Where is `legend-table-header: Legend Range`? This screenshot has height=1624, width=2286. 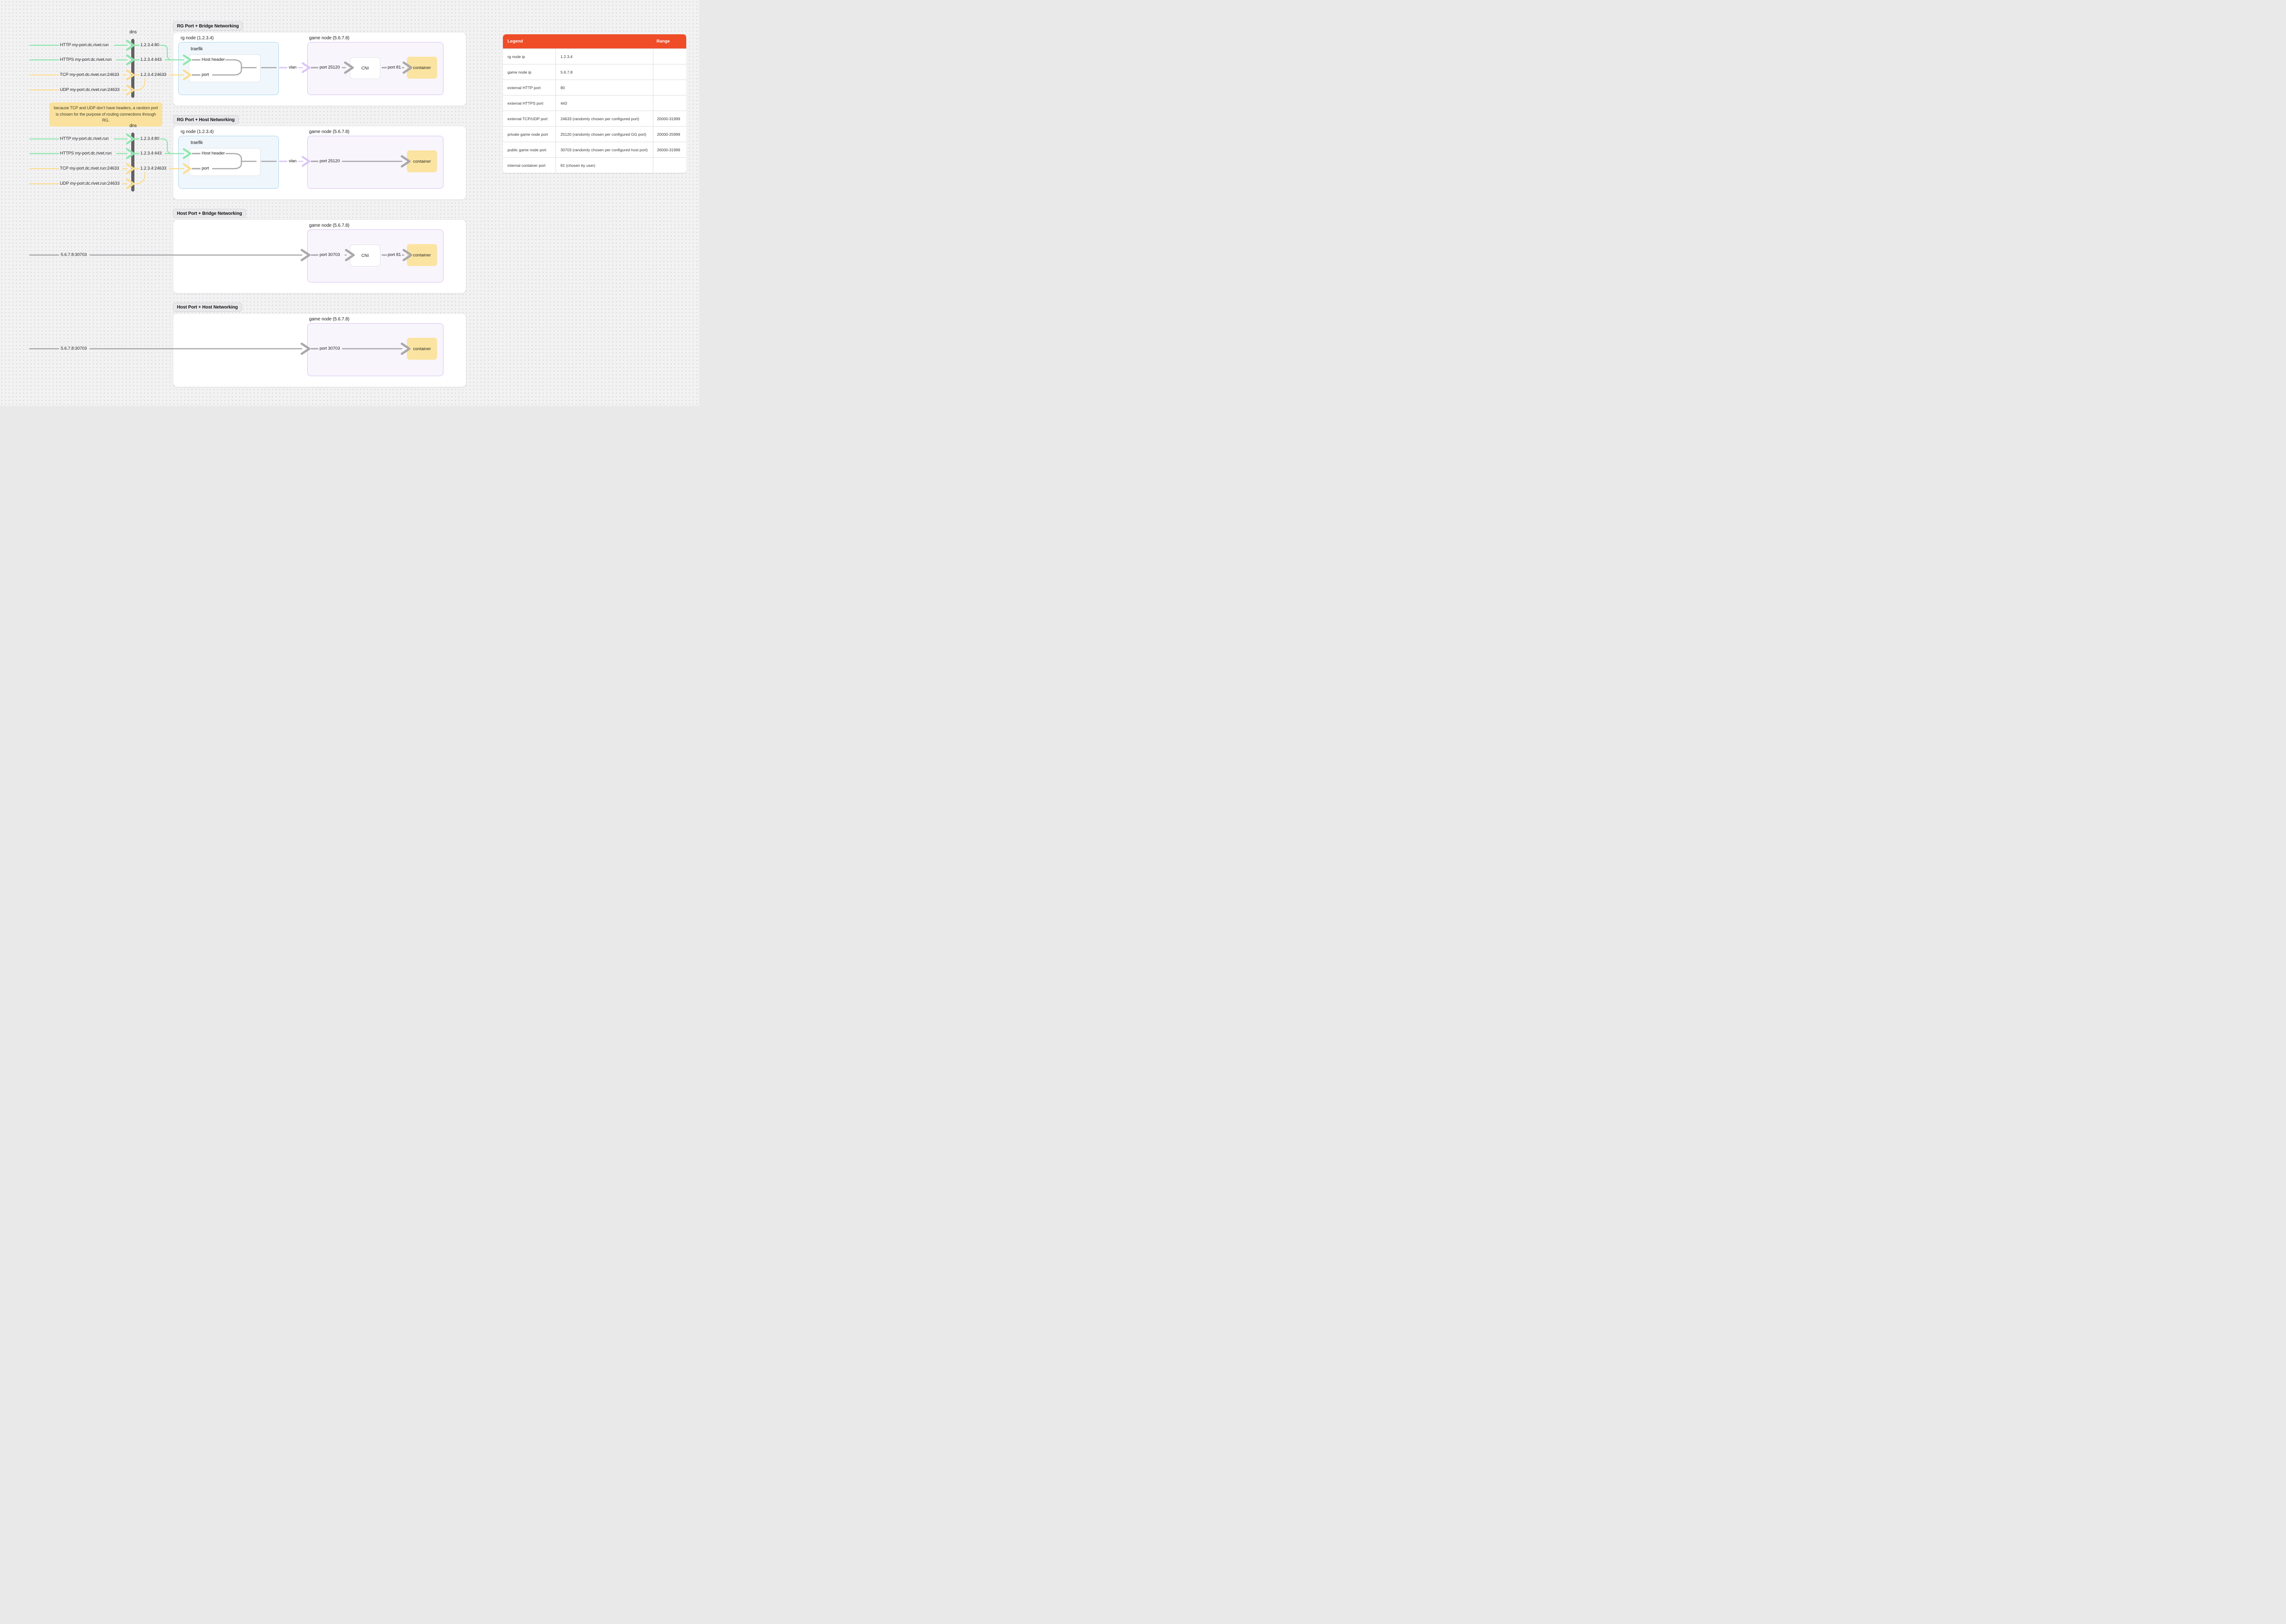 legend-table-header: Legend Range is located at coordinates (594, 41).